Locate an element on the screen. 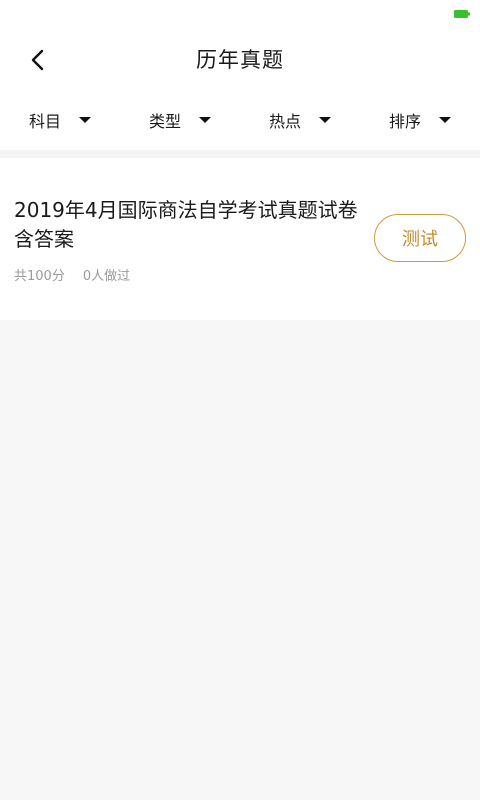 This screenshot has height=800, width=480. filter-label: 科目 is located at coordinates (45, 121).